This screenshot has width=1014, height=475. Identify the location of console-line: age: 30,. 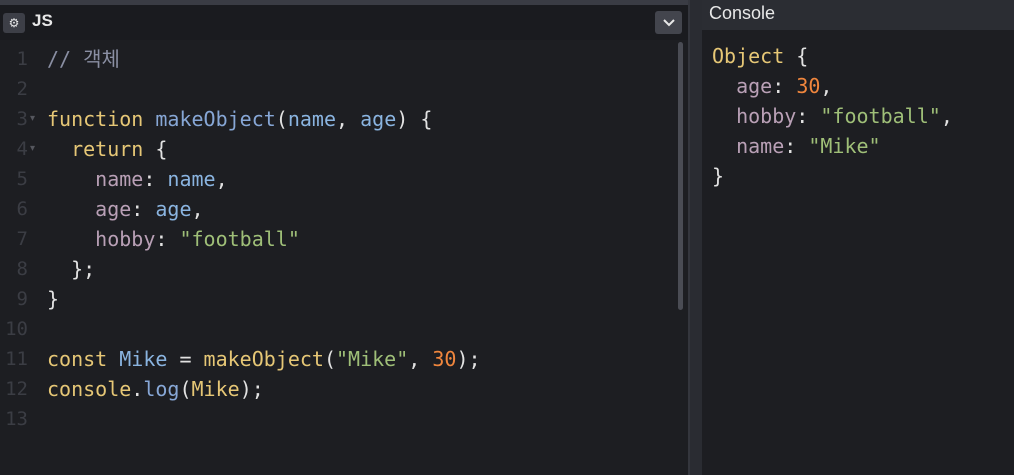
(772, 86).